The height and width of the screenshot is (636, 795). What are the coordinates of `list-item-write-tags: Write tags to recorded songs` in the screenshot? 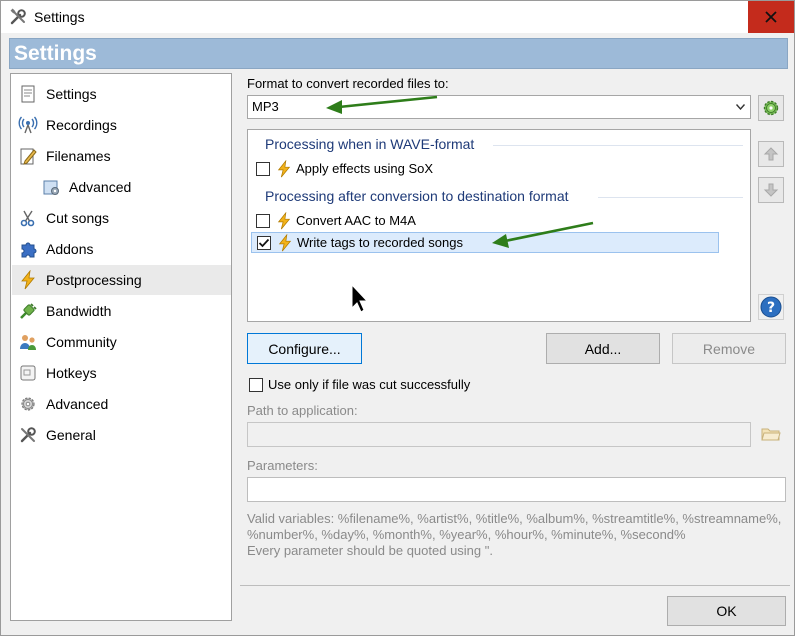 It's located at (485, 242).